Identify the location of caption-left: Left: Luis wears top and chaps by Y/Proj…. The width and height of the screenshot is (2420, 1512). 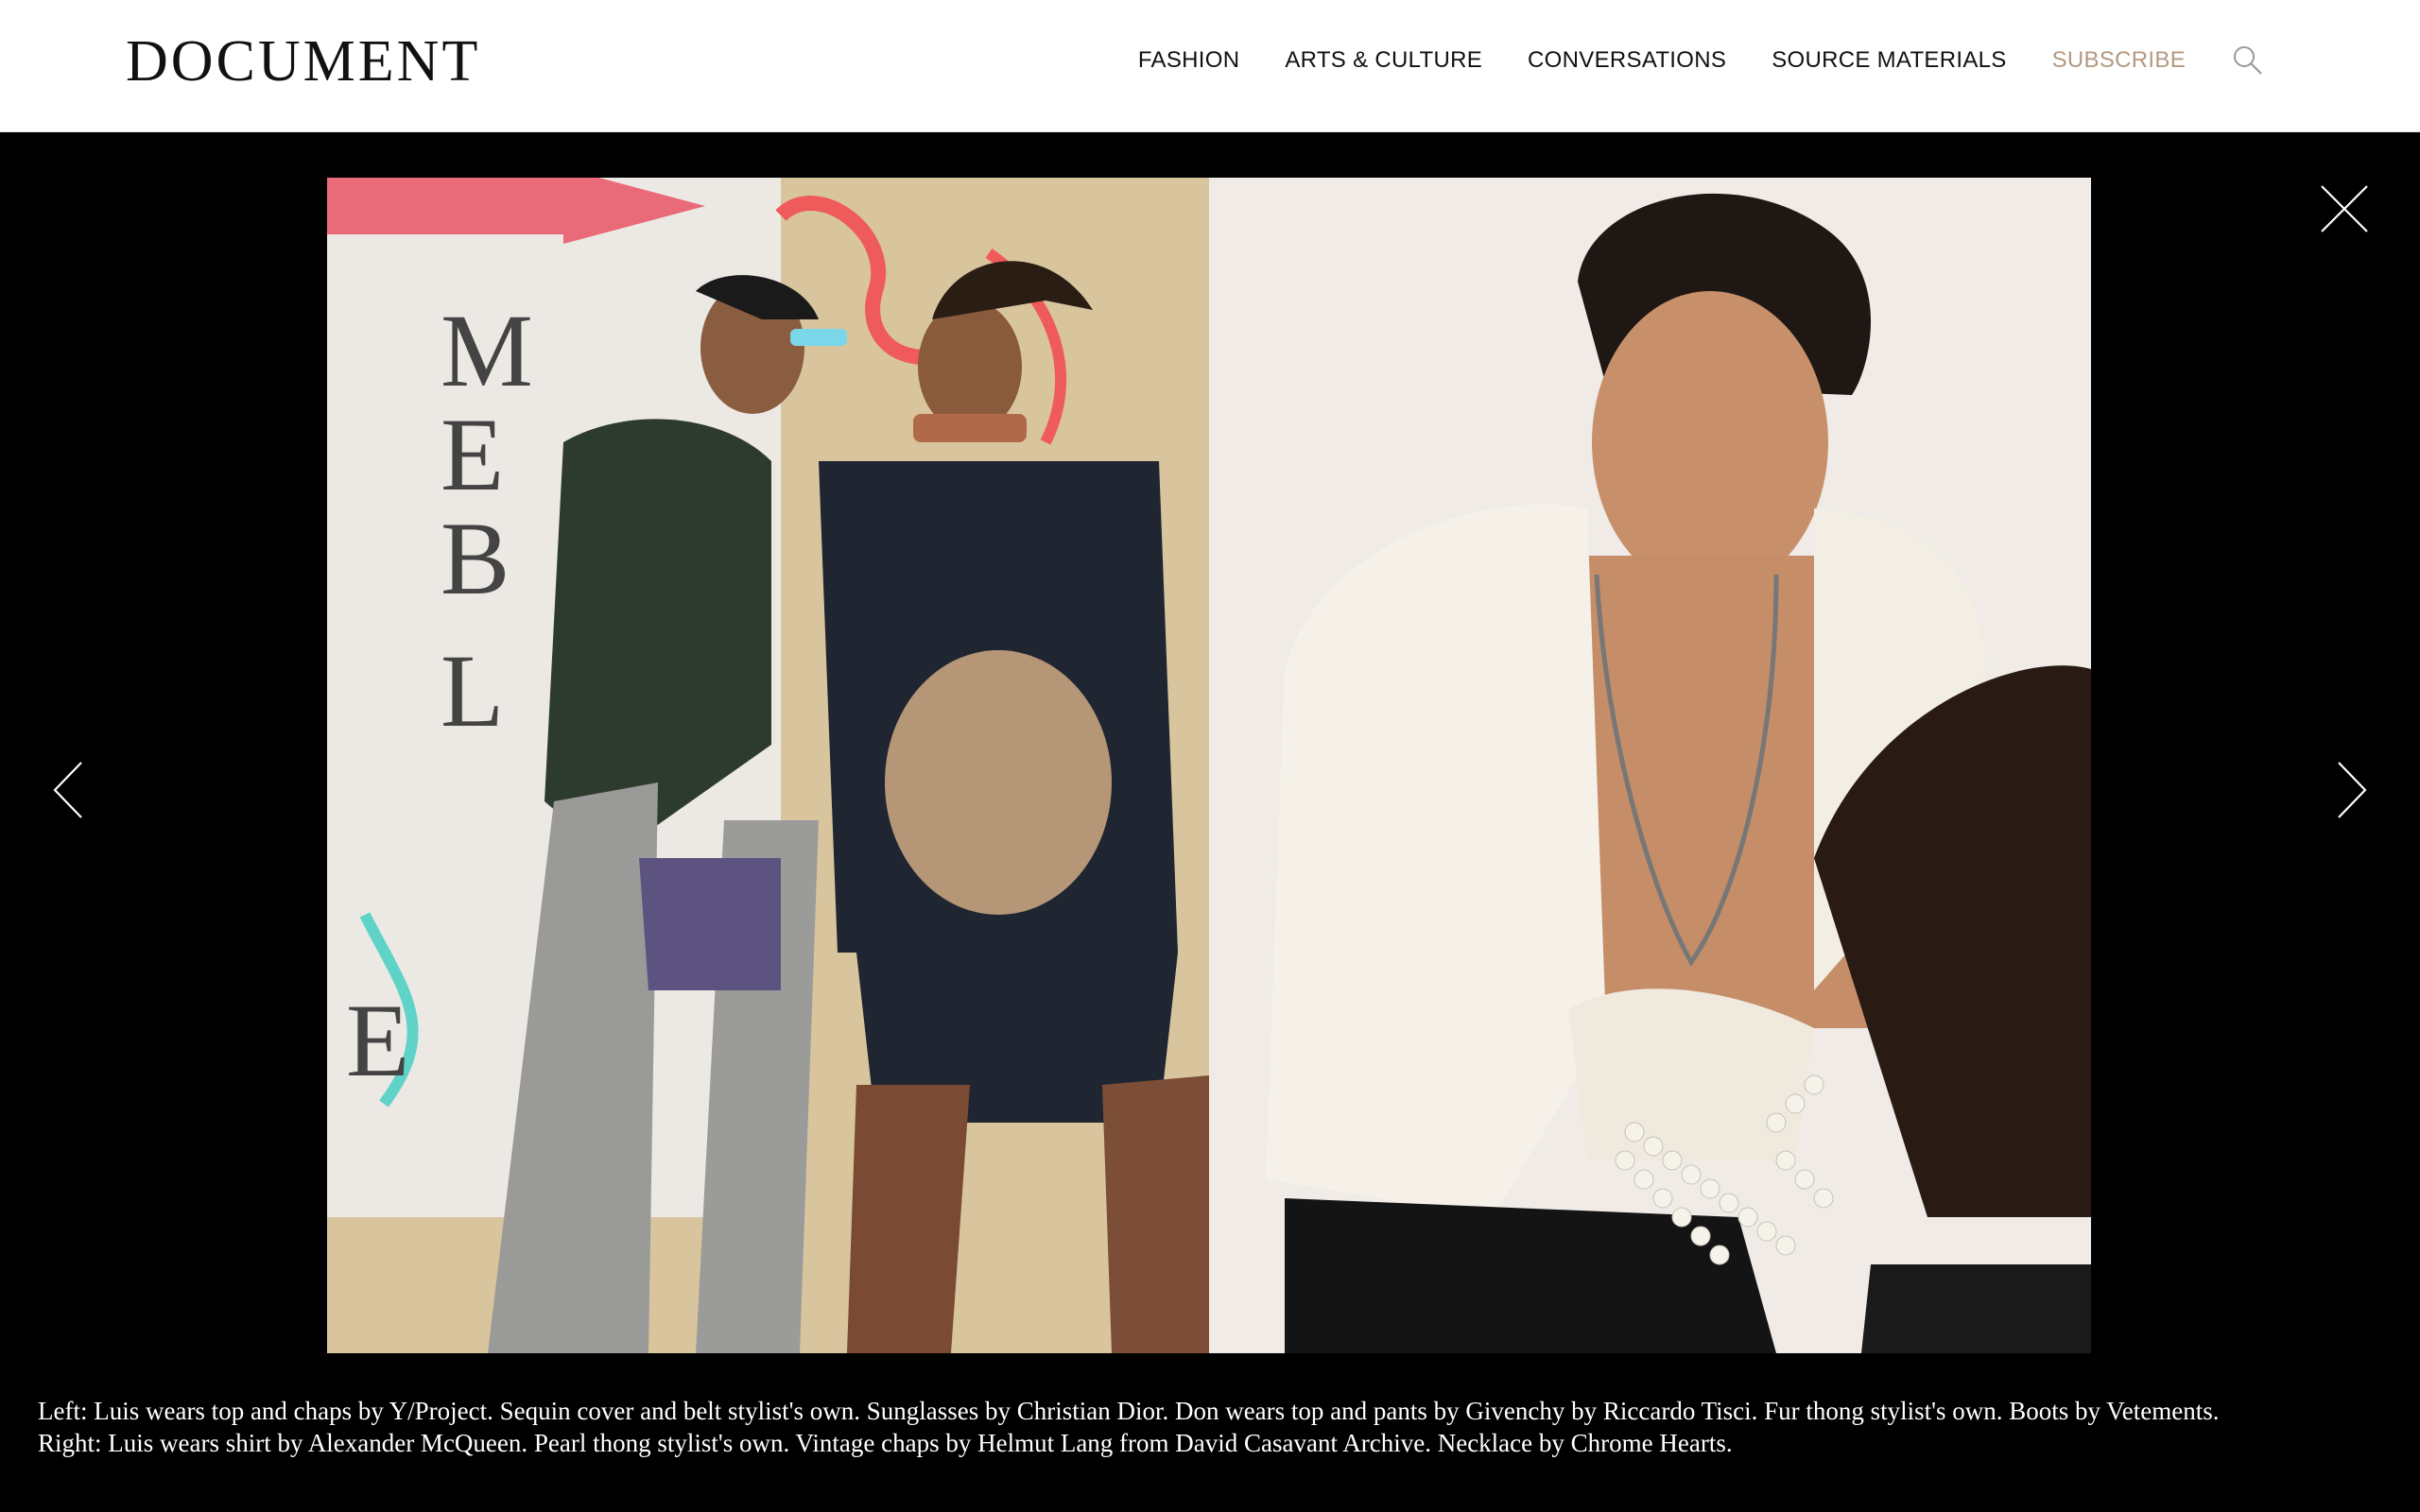
(1129, 1411).